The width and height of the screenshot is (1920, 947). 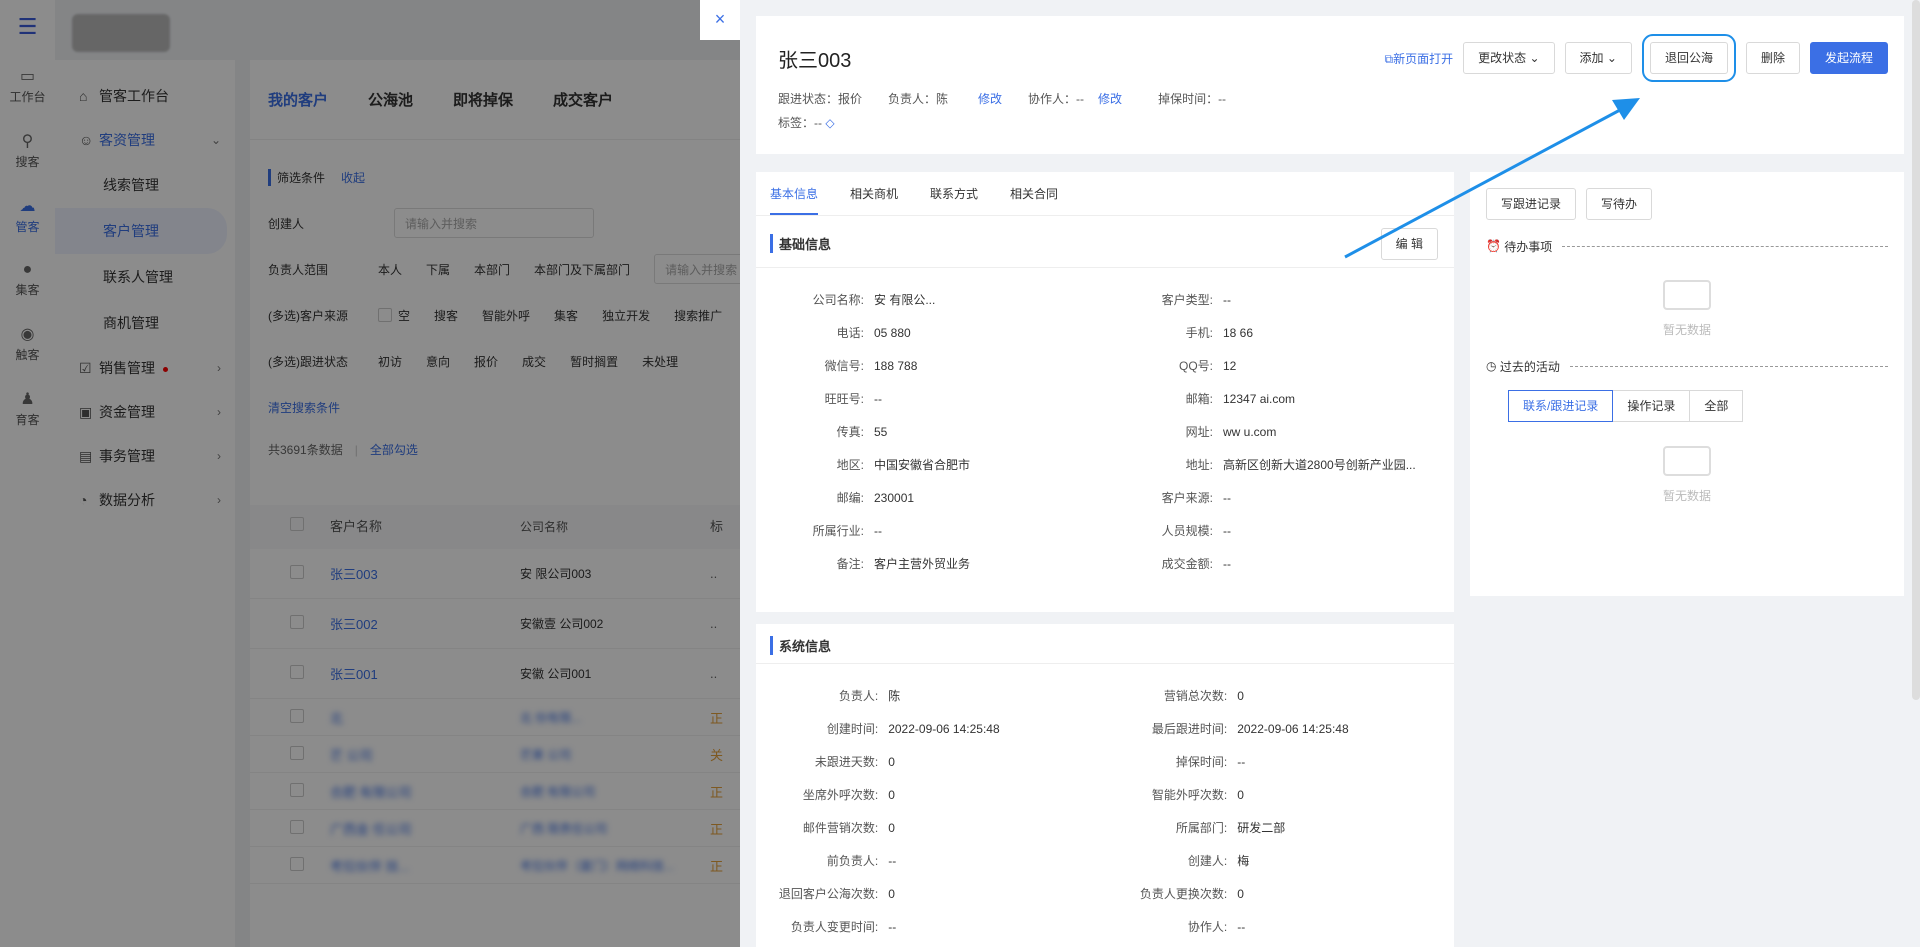 I want to click on field-label: 地区:, so click(x=850, y=465).